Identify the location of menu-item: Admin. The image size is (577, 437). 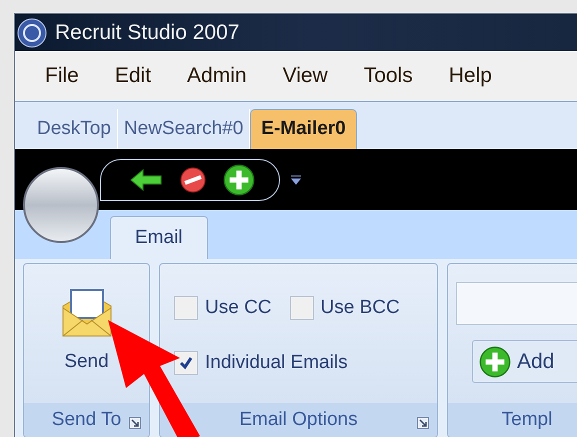
(217, 76).